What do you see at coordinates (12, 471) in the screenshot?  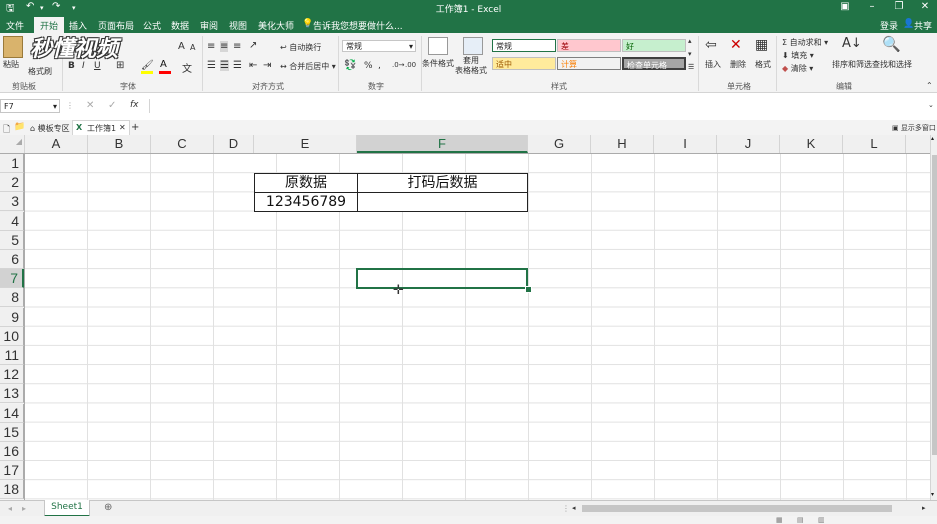 I see `row-header: 17` at bounding box center [12, 471].